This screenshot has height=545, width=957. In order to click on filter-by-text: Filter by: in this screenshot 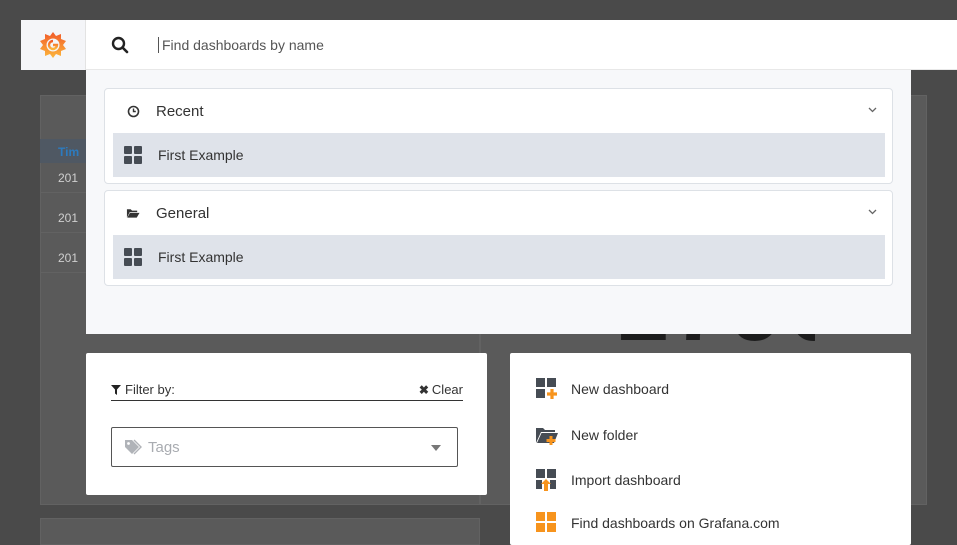, I will do `click(150, 389)`.